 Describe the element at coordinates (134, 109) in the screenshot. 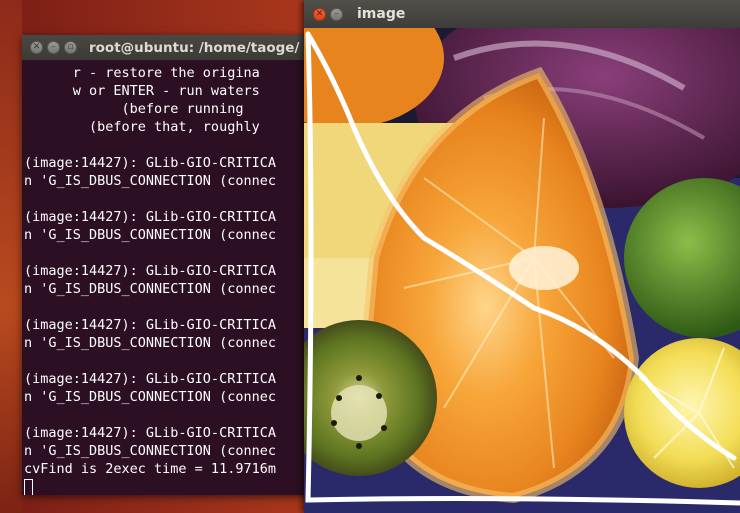

I see `terminal-line: (before running` at that location.